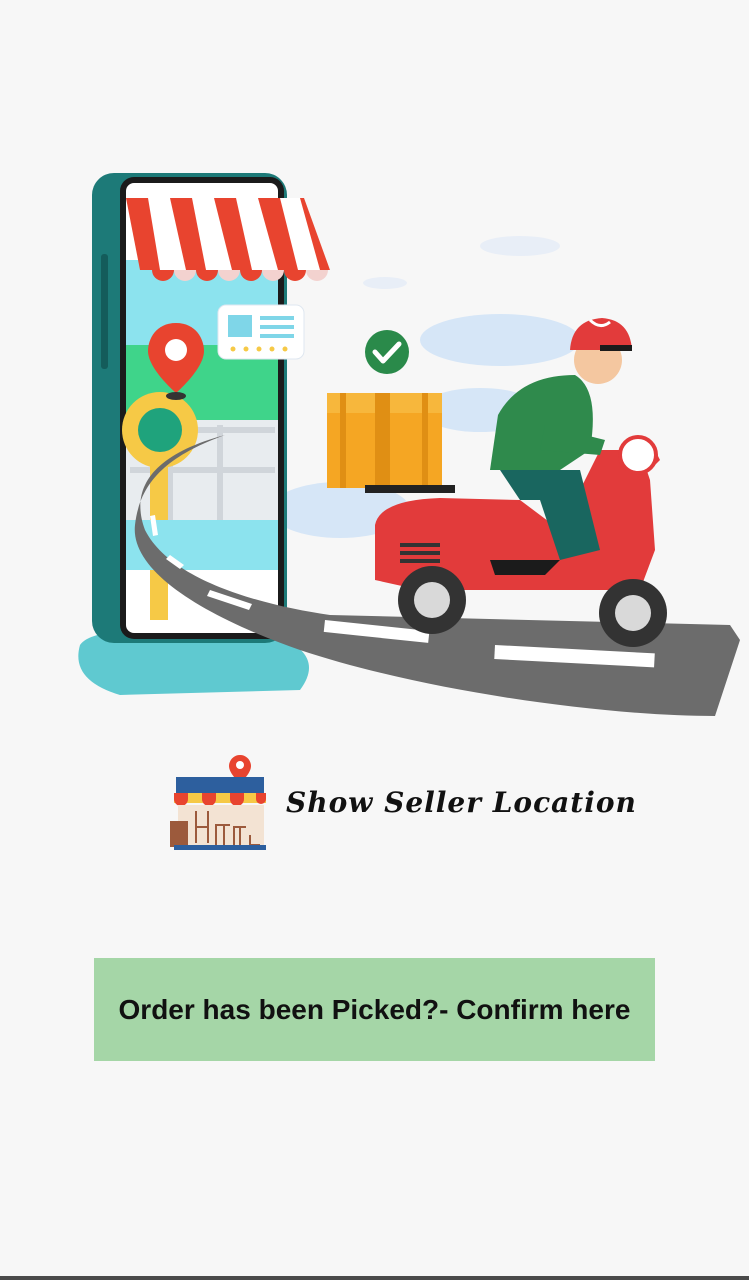 Image resolution: width=749 pixels, height=1280 pixels. Describe the element at coordinates (374, 1278) in the screenshot. I see `bottom-divider` at that location.